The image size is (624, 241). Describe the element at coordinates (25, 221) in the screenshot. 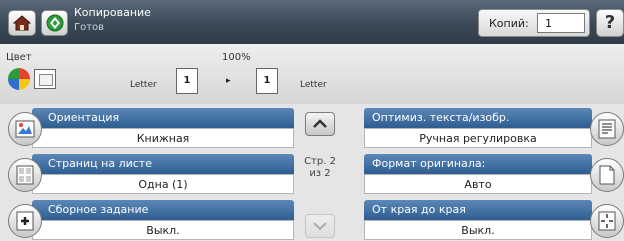

I see `job-build-icon` at that location.